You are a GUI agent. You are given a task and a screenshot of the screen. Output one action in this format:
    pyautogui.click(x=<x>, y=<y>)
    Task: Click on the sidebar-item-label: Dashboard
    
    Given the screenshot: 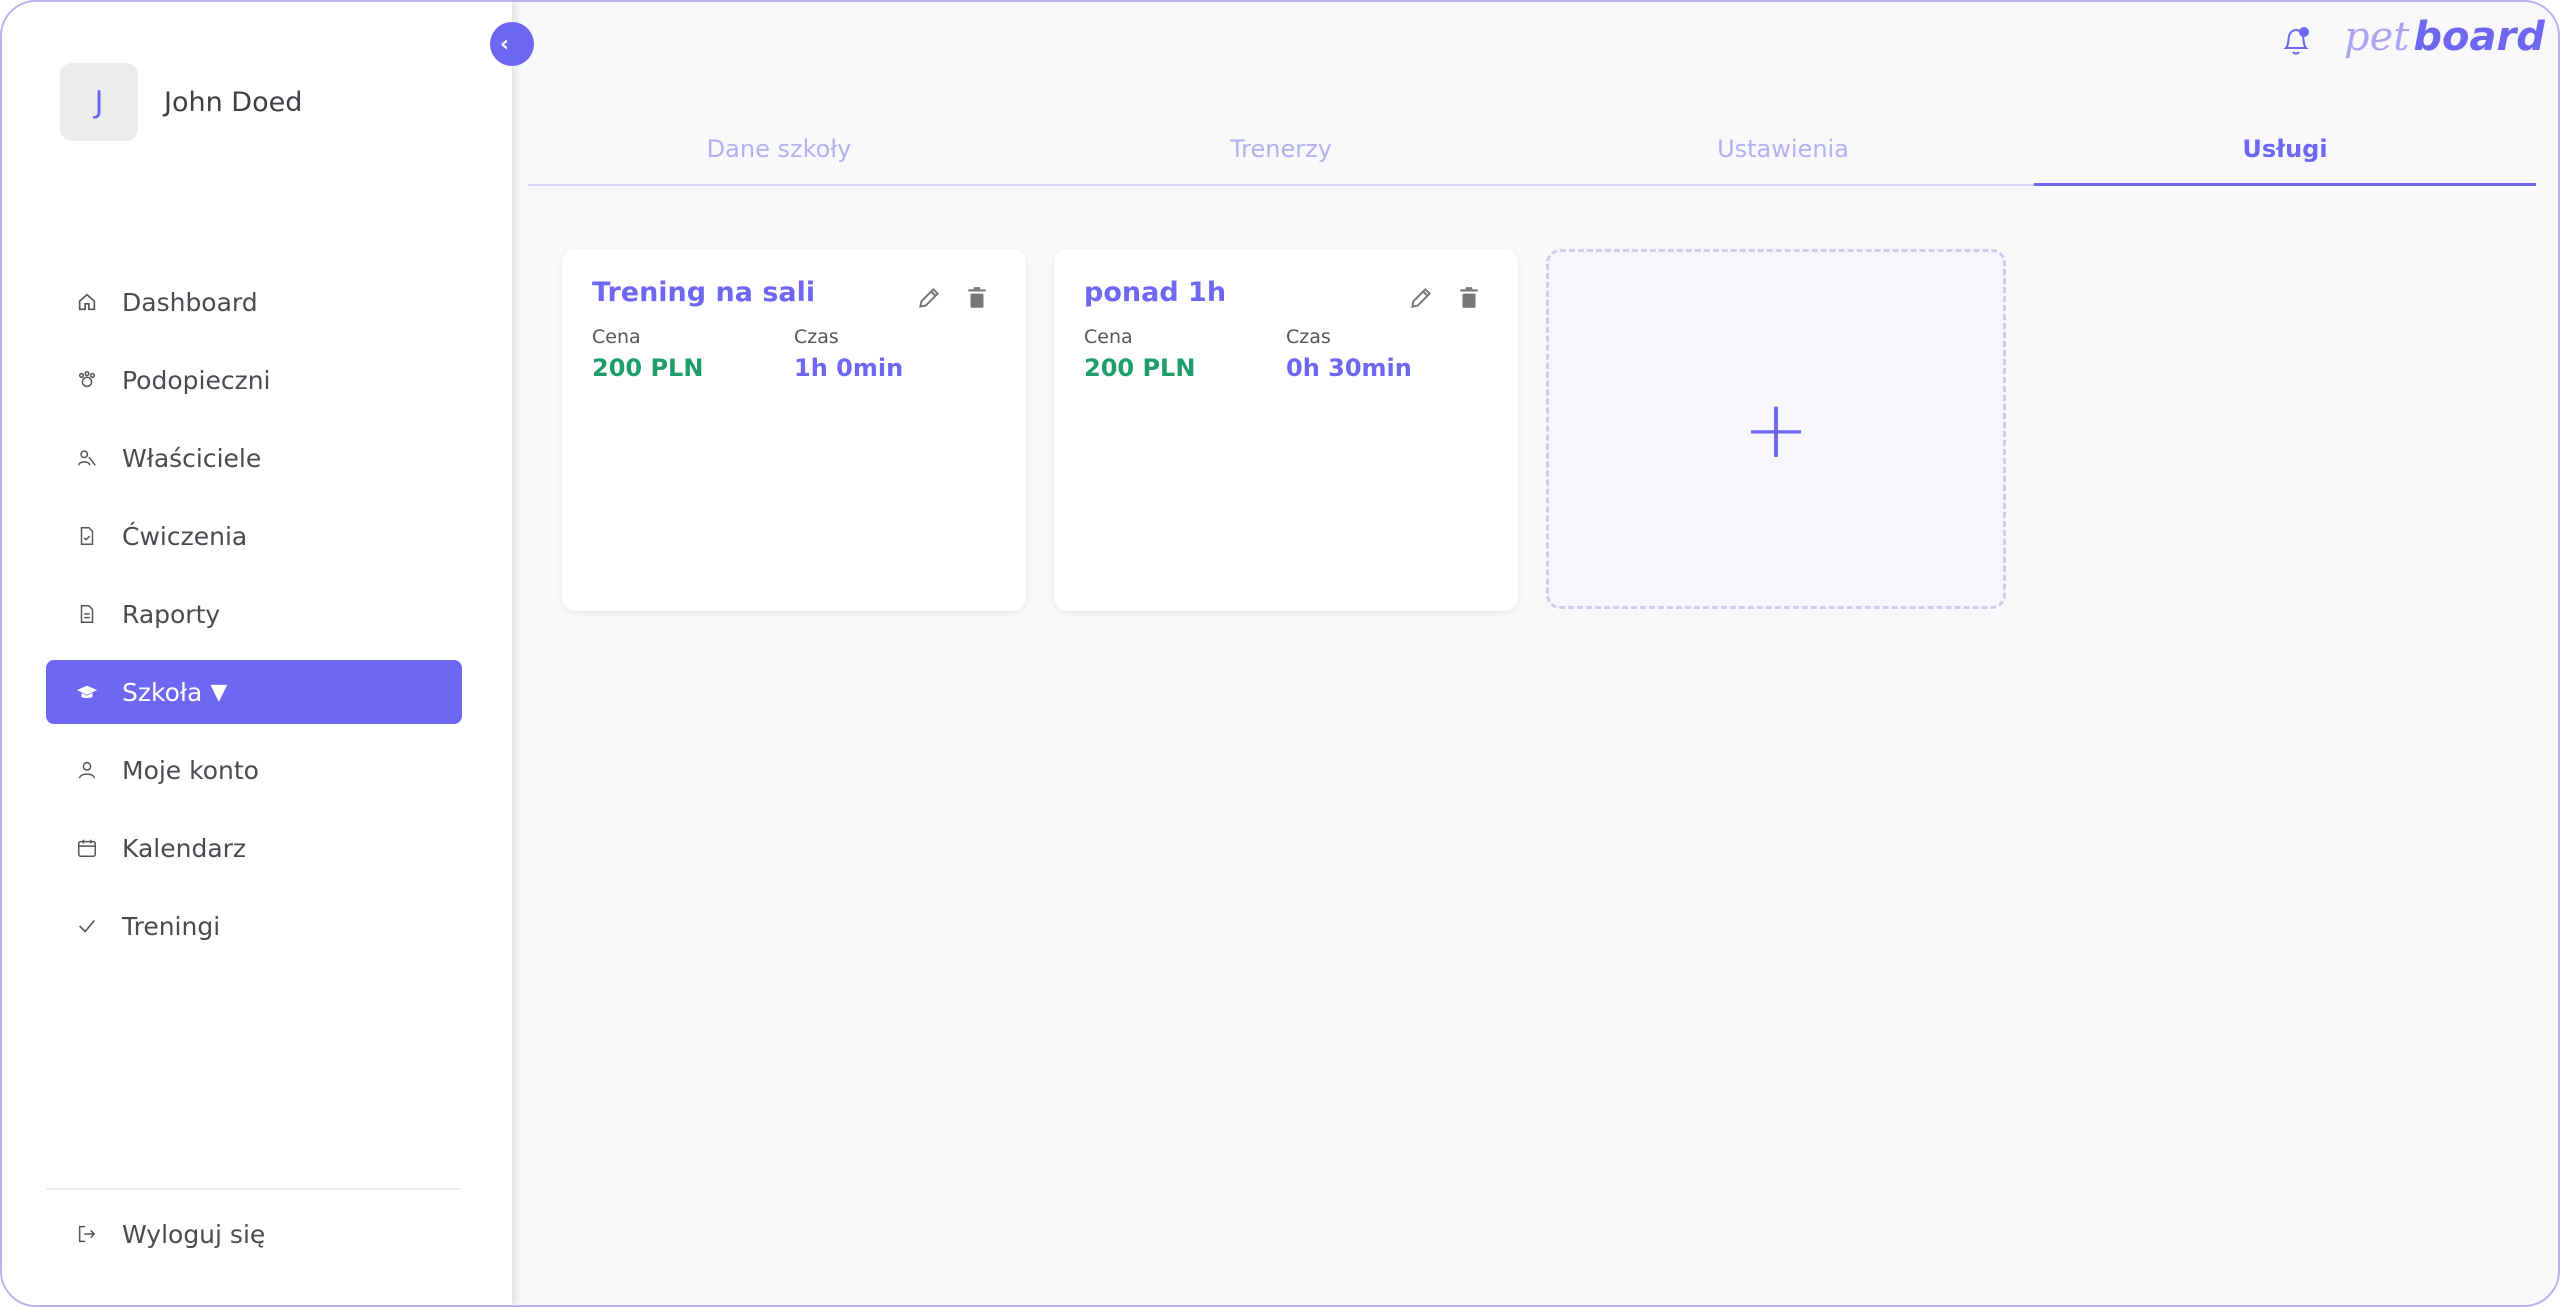 What is the action you would take?
    pyautogui.click(x=190, y=302)
    